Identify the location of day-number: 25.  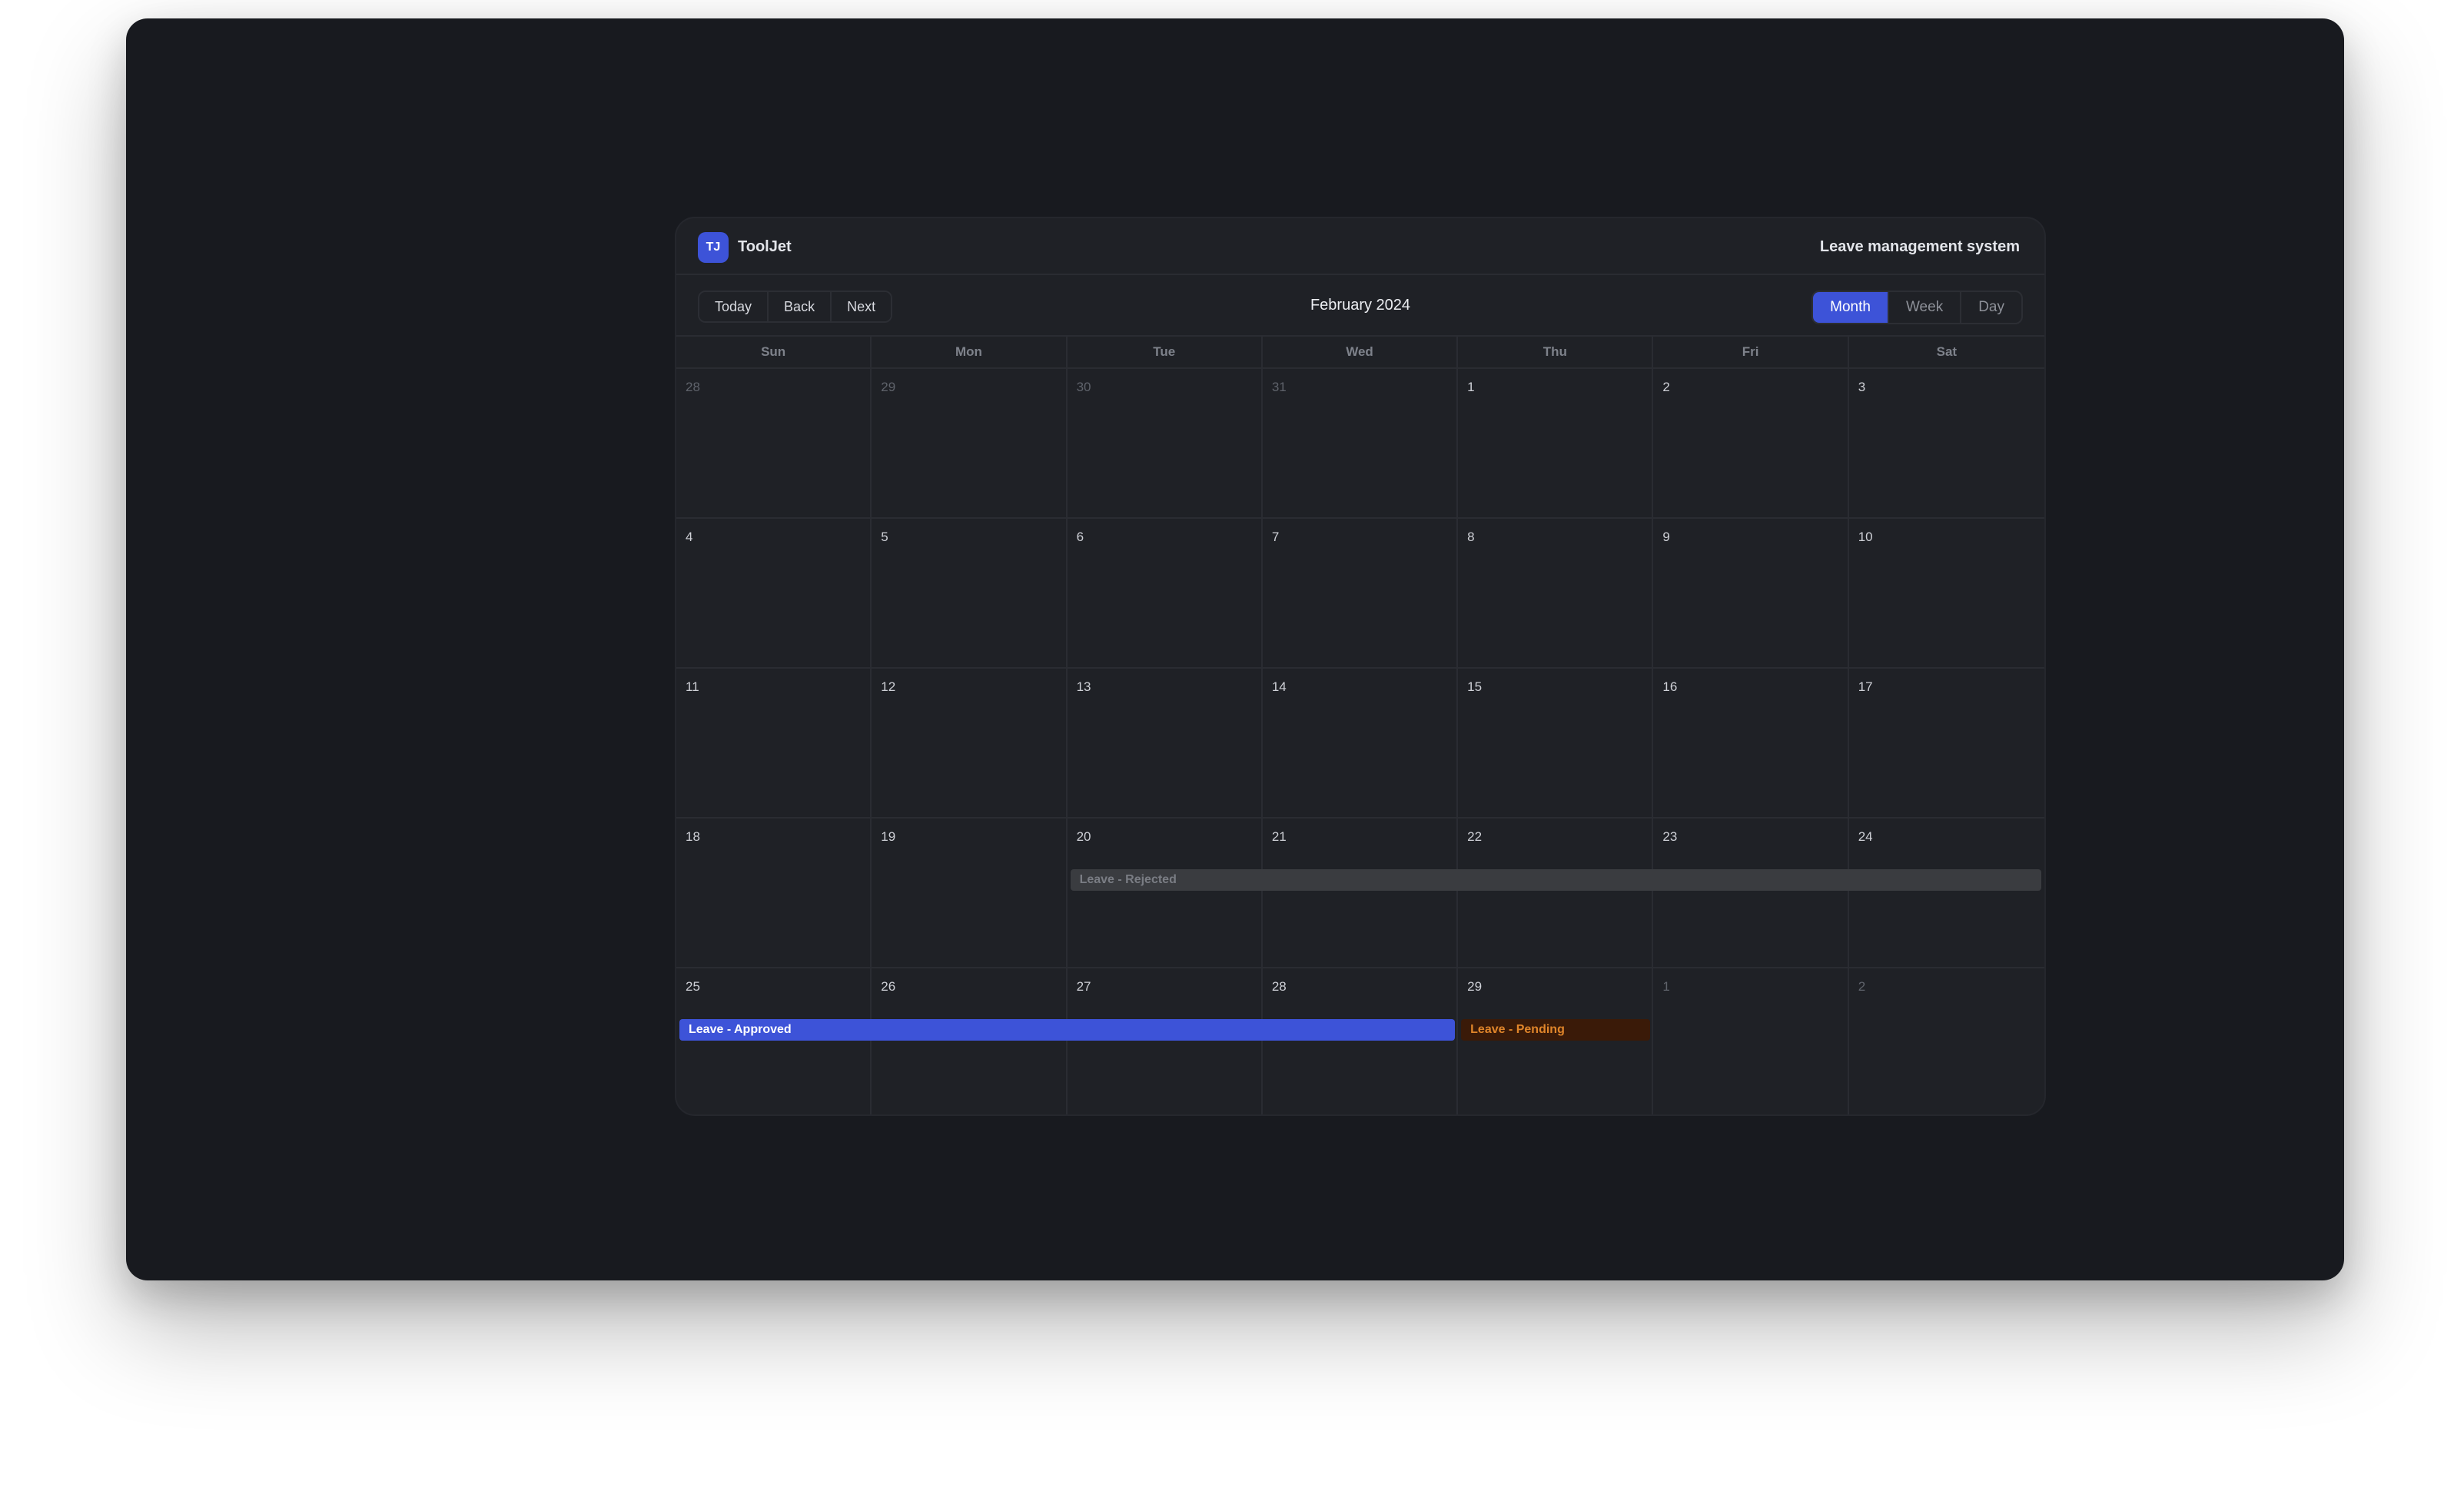
(693, 986).